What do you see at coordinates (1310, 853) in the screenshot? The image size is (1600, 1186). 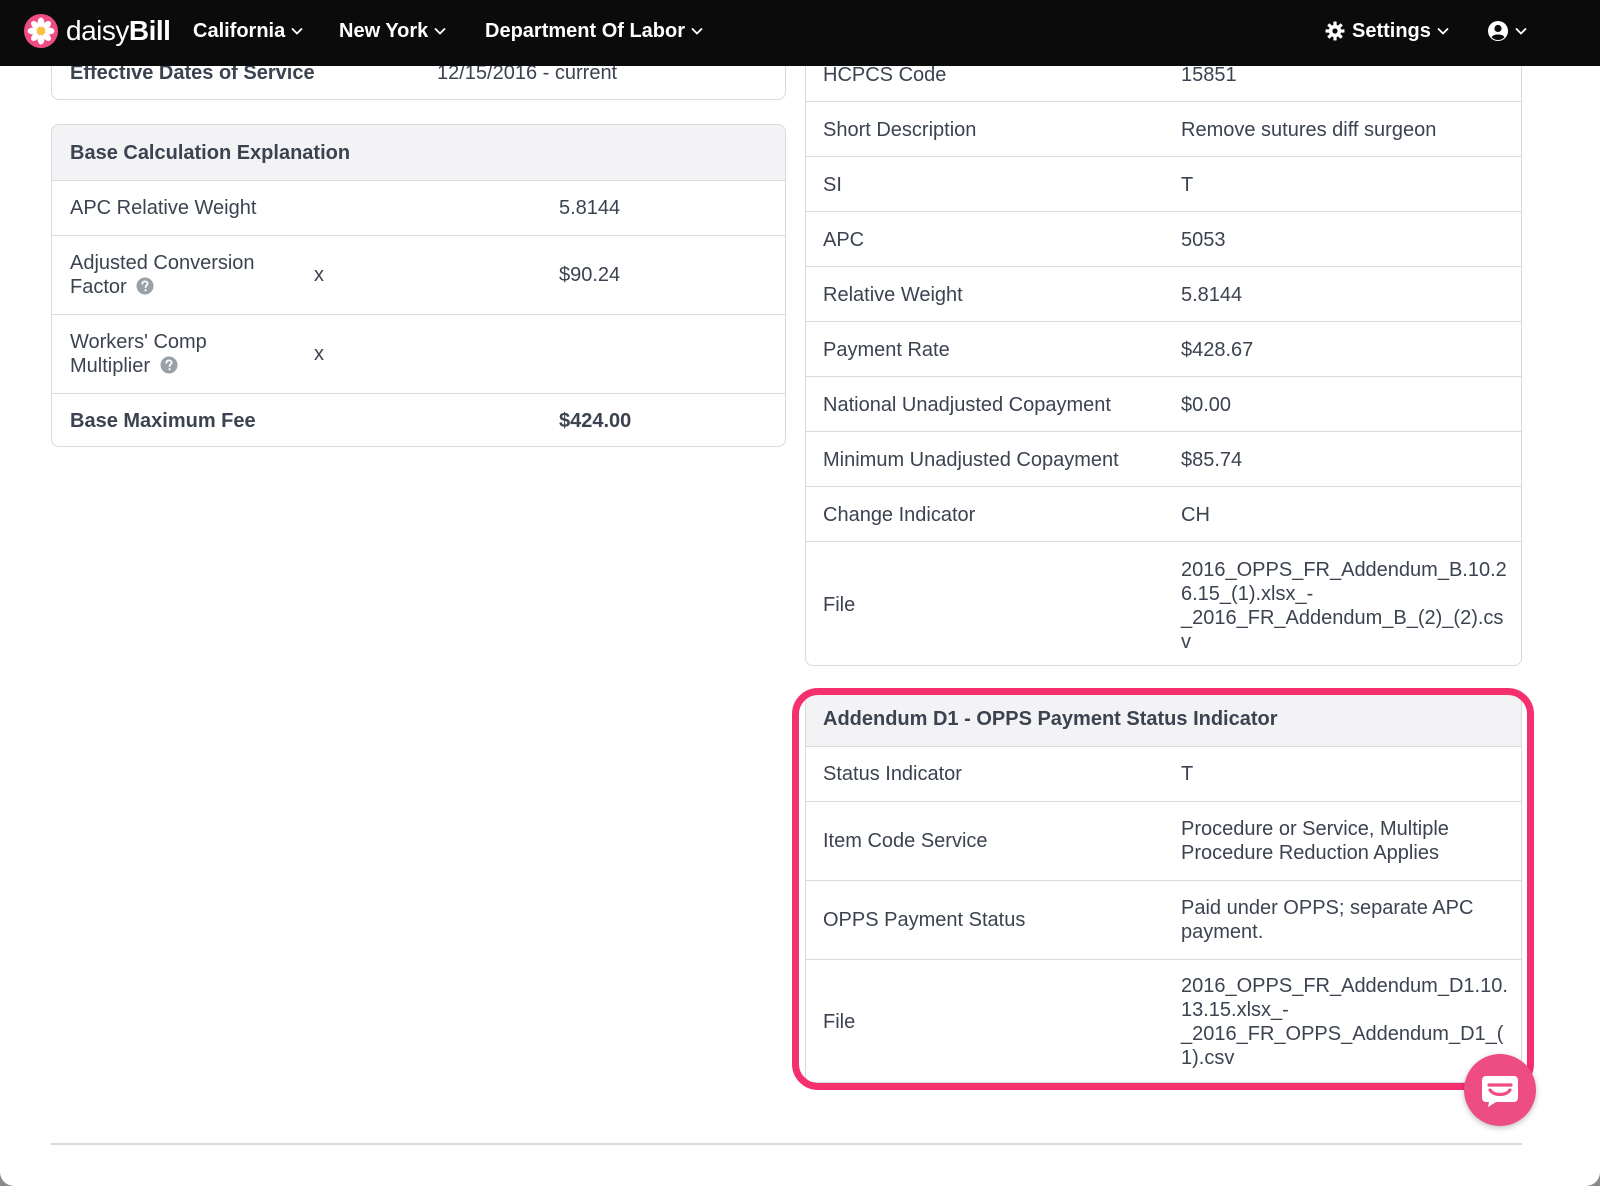 I see `value-line: Procedure Reduction Applies` at bounding box center [1310, 853].